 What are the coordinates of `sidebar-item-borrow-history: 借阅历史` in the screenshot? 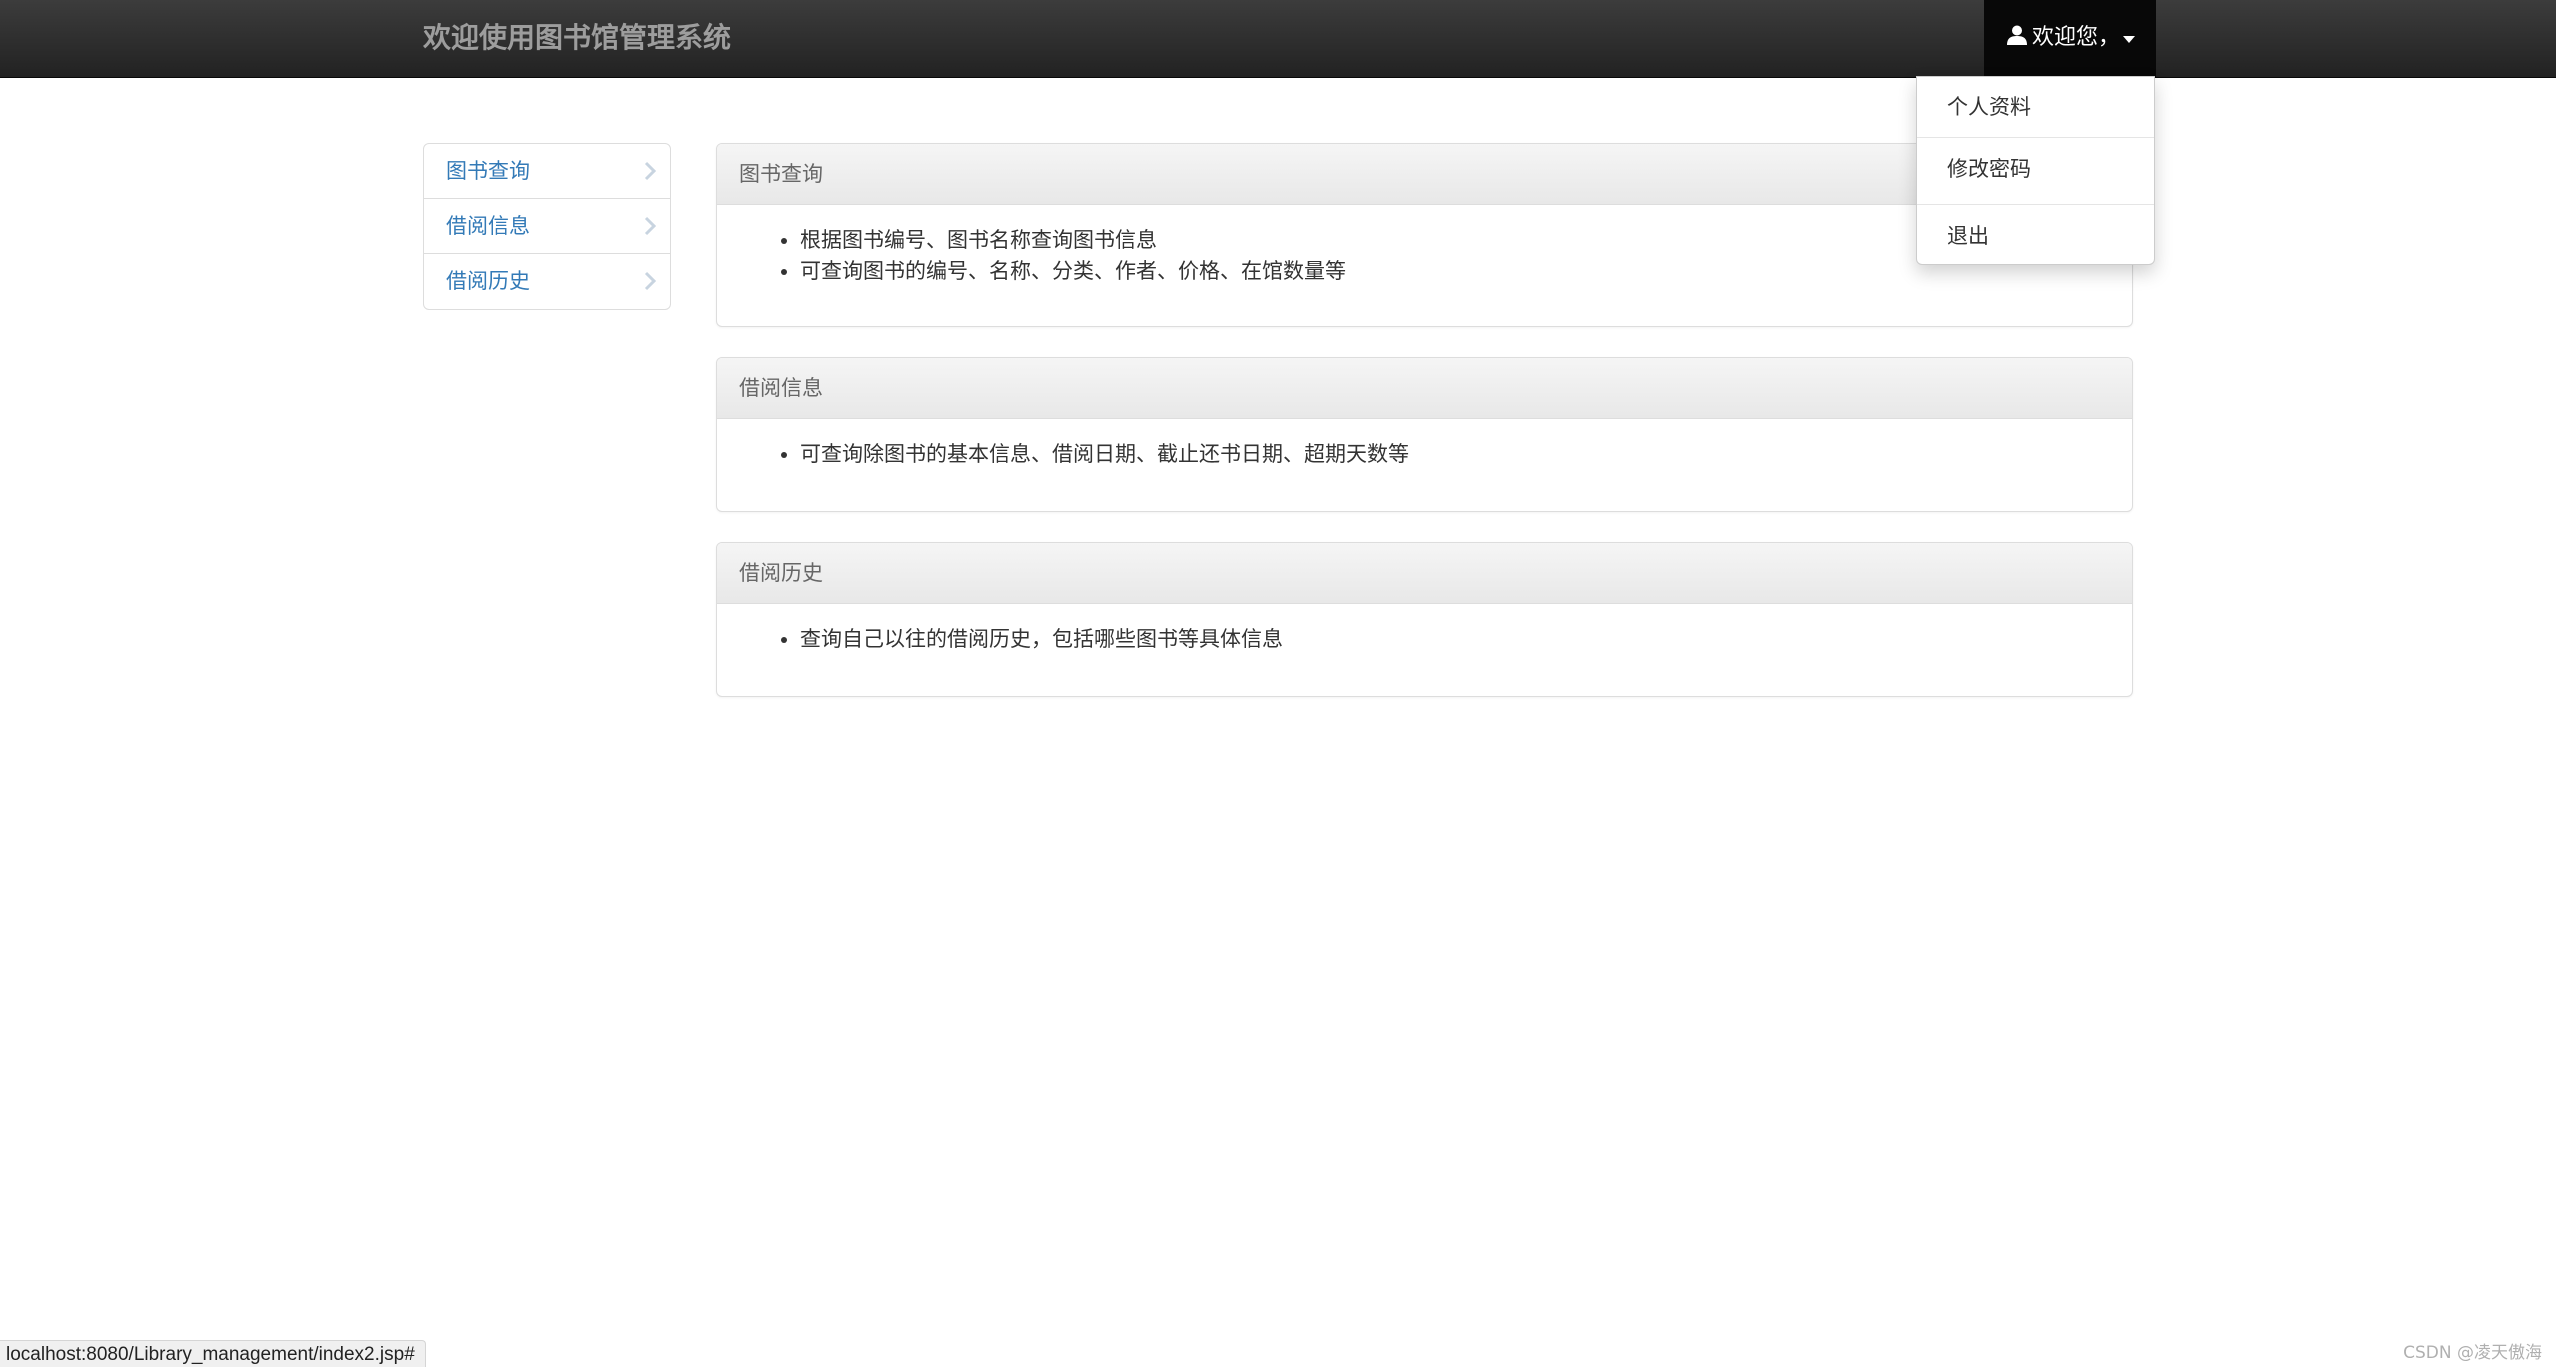 It's located at (547, 281).